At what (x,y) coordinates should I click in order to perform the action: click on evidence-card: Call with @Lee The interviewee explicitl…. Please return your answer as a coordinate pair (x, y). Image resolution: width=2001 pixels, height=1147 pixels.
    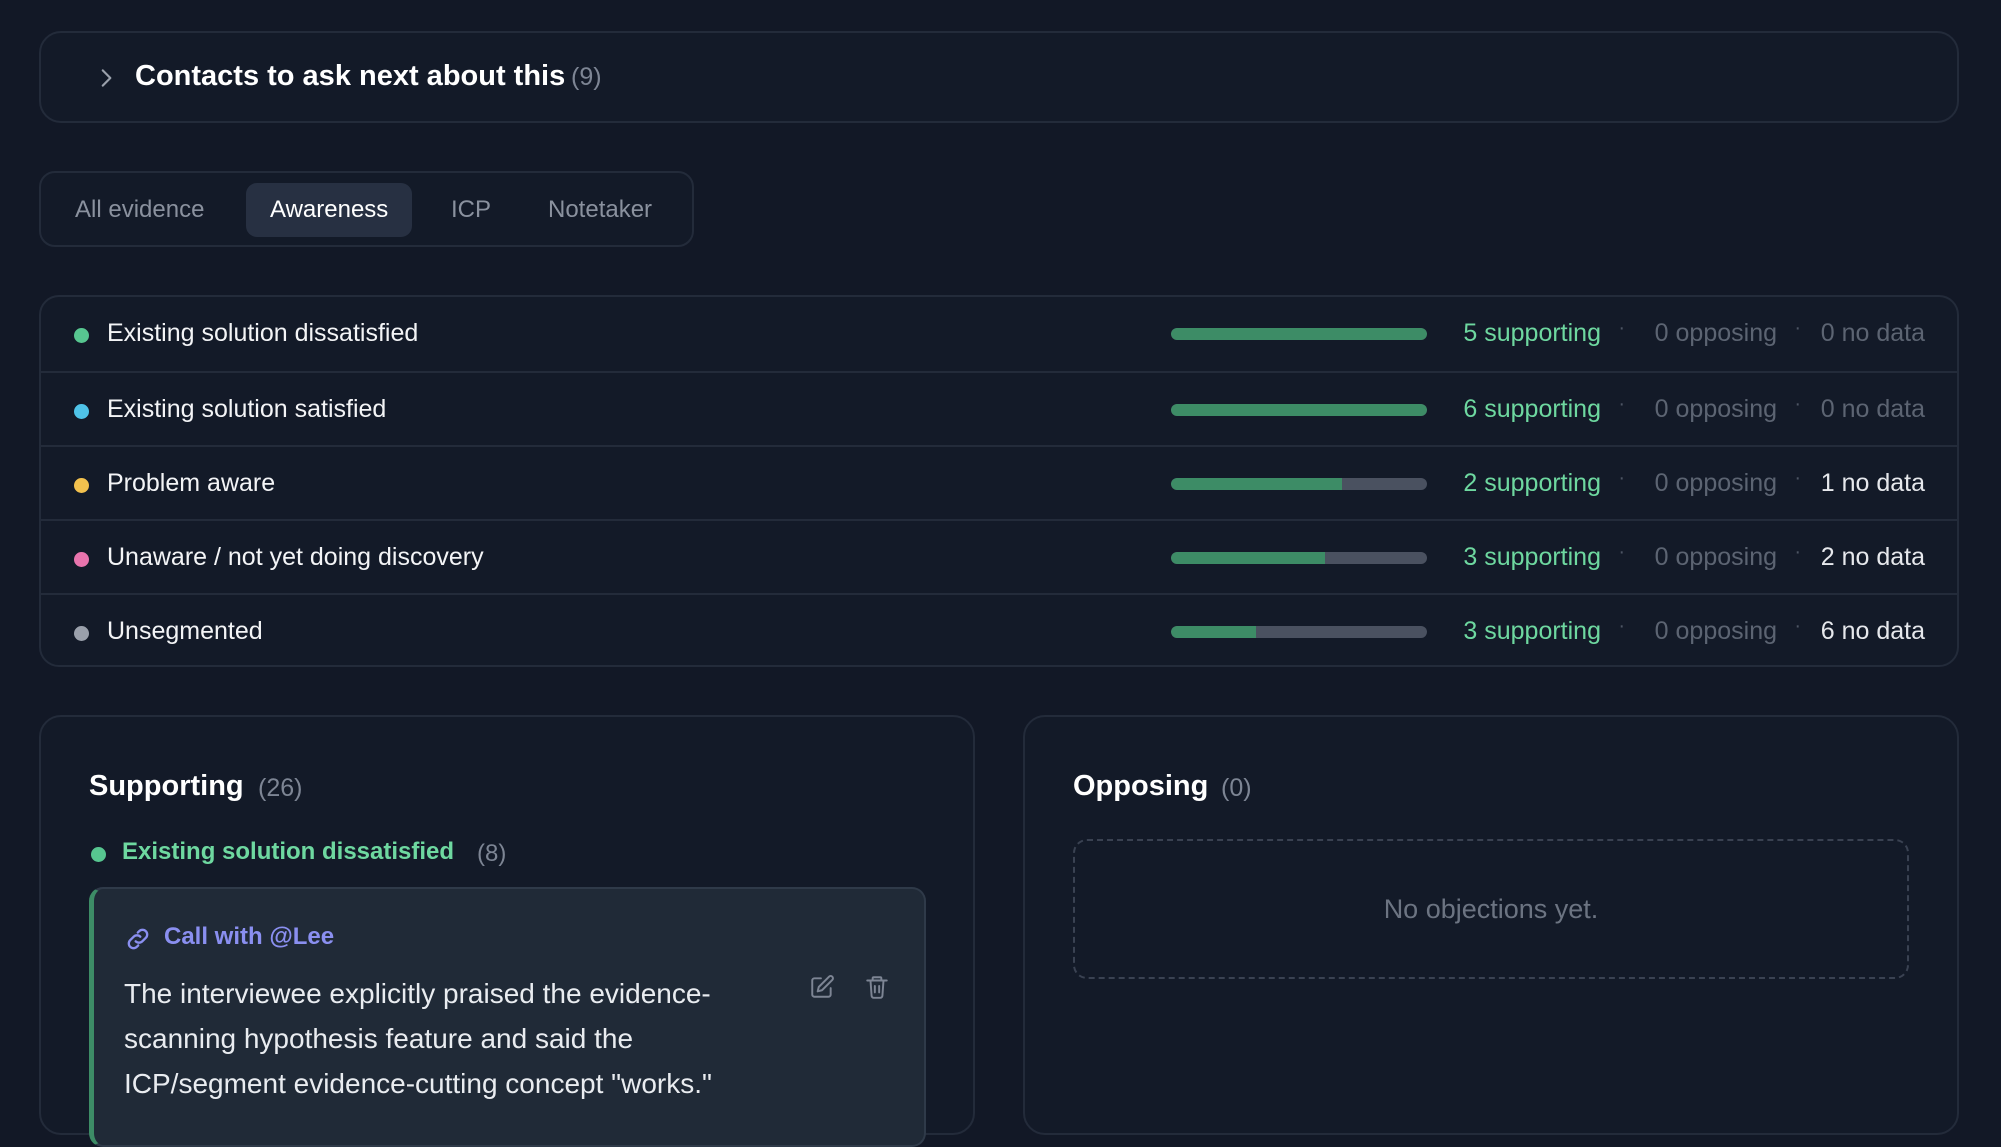
    Looking at the image, I should click on (507, 1017).